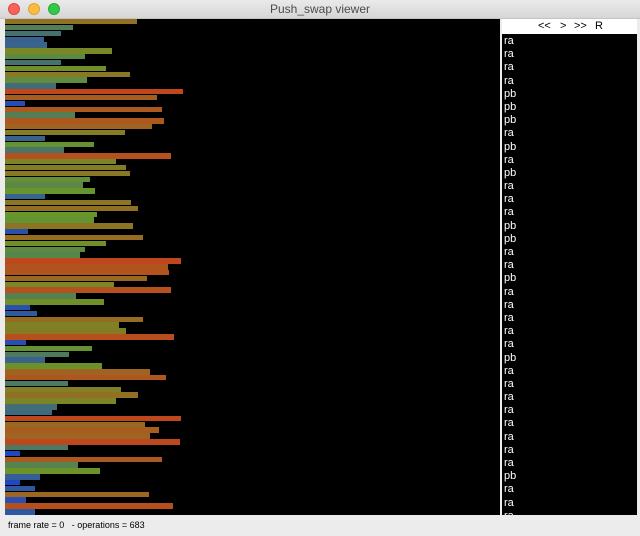  What do you see at coordinates (569, 26) in the screenshot?
I see `playback-controls: << > >> R` at bounding box center [569, 26].